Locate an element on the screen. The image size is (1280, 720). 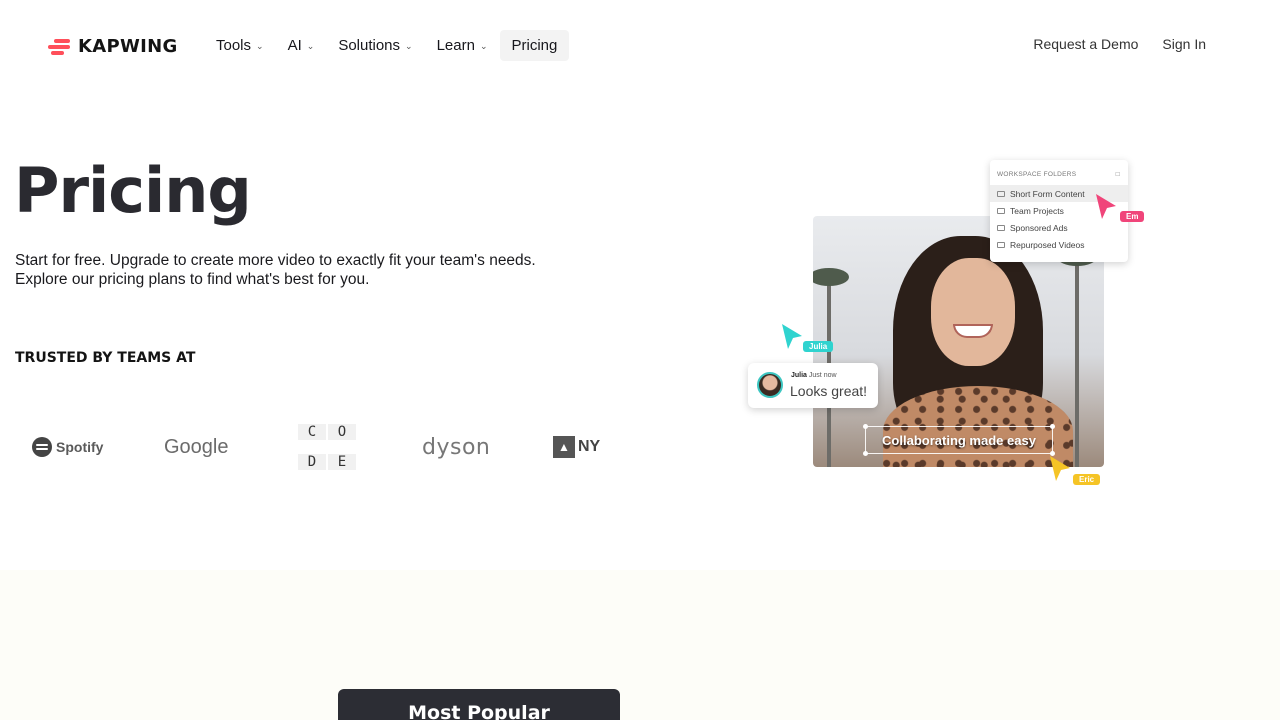
code-letter: C is located at coordinates (312, 432).